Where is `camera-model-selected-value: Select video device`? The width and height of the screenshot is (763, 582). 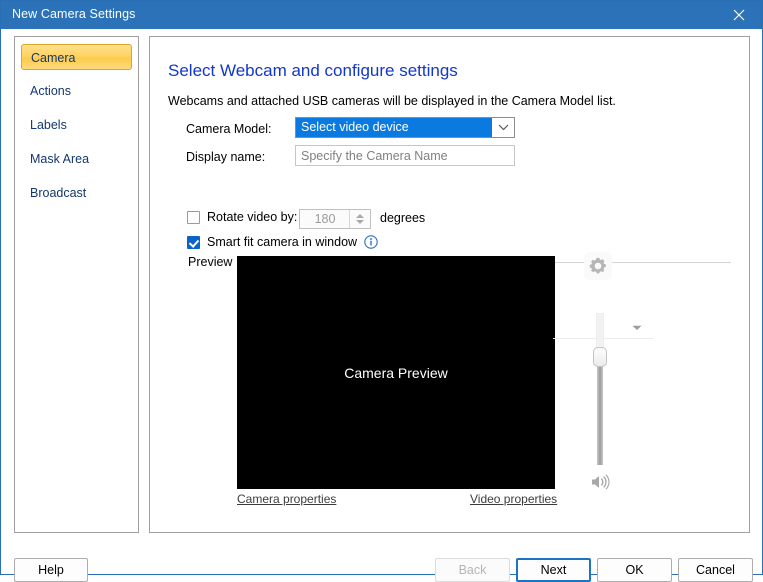
camera-model-selected-value: Select video device is located at coordinates (394, 127).